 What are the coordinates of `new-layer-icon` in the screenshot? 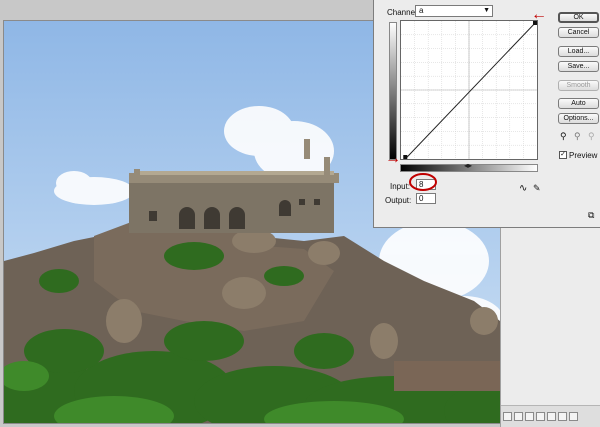 It's located at (562, 416).